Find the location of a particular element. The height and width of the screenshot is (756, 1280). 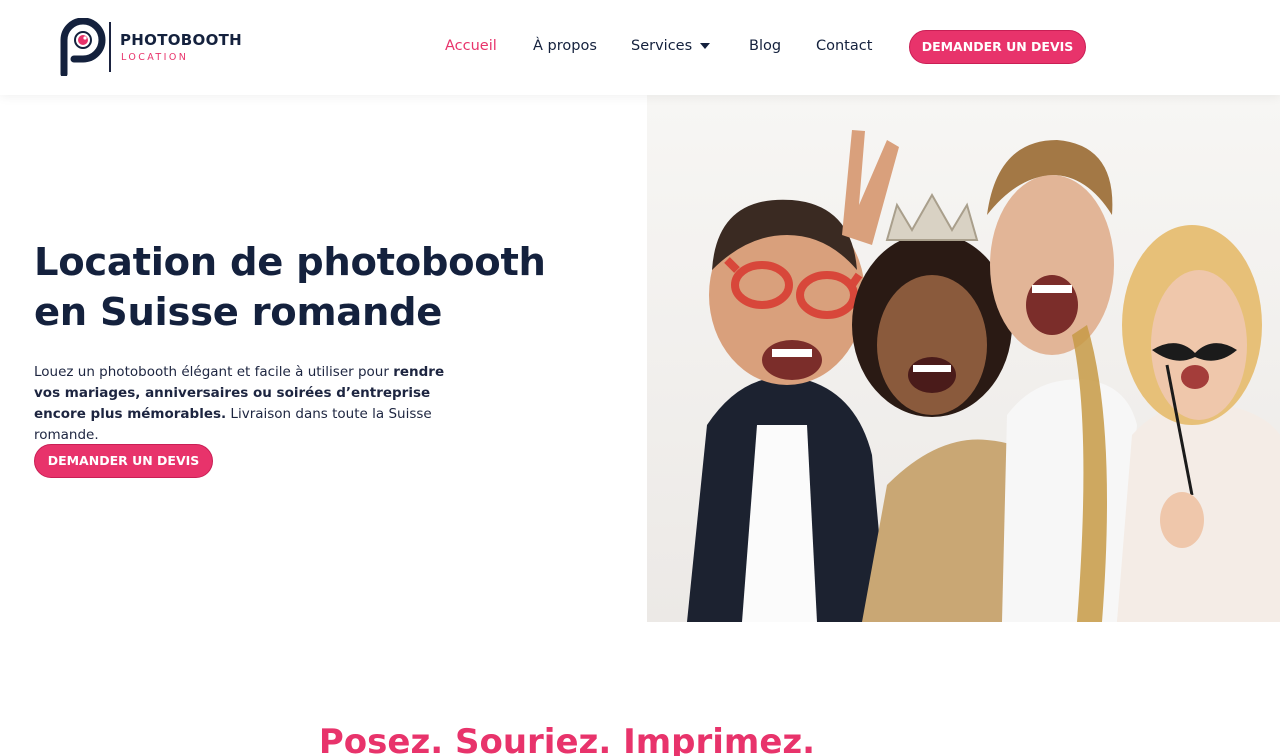

nav-item-services: Services is located at coordinates (671, 46).